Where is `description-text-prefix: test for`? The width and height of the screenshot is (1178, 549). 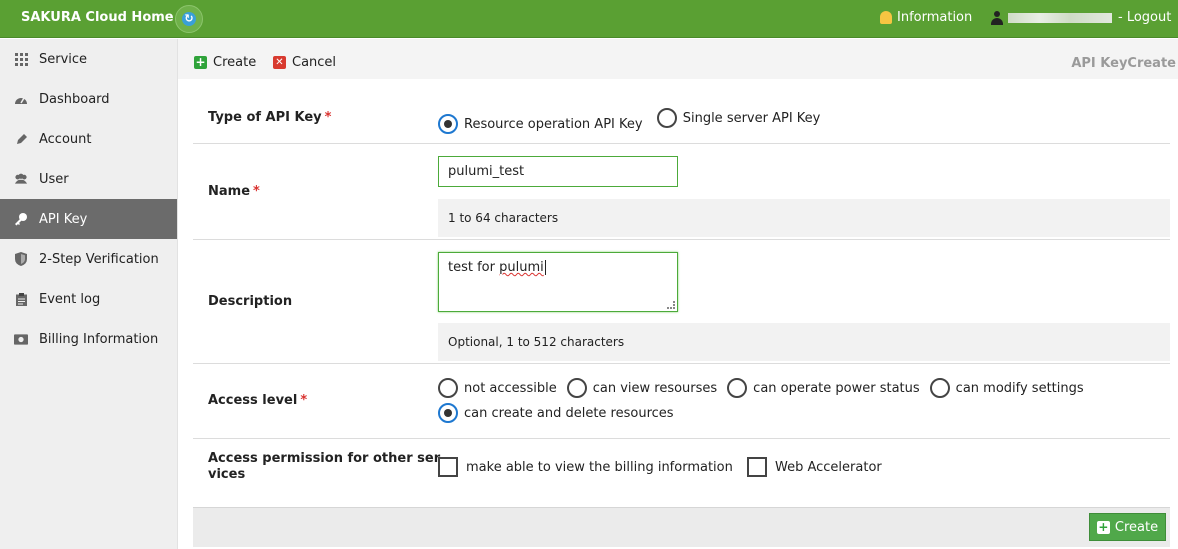
description-text-prefix: test for is located at coordinates (474, 267).